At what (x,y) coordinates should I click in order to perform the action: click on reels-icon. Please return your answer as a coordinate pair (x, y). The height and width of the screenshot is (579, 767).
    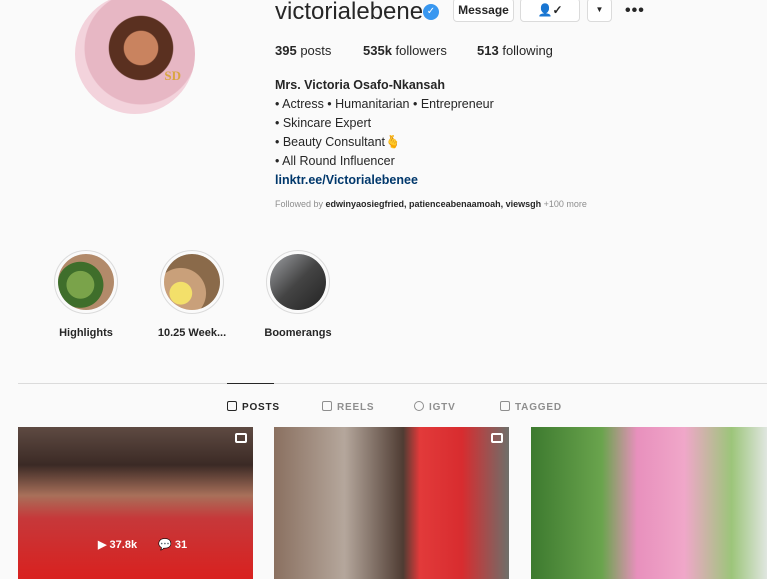
    Looking at the image, I should click on (327, 406).